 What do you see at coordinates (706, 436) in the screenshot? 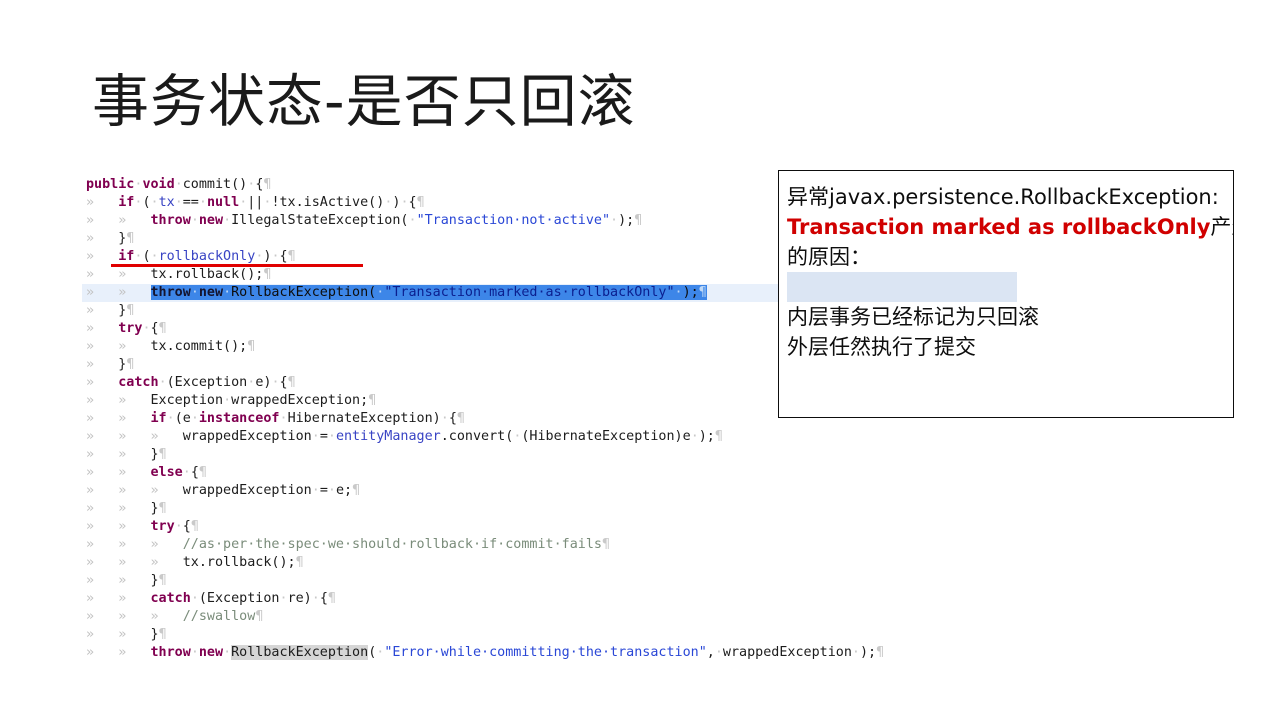
I see `code-token: );` at bounding box center [706, 436].